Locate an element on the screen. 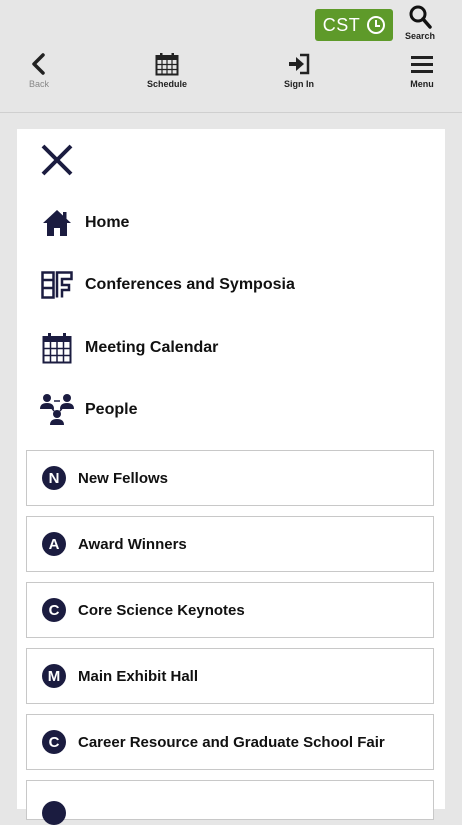 The image size is (462, 825). sign-in-button: Sign In is located at coordinates (299, 73).